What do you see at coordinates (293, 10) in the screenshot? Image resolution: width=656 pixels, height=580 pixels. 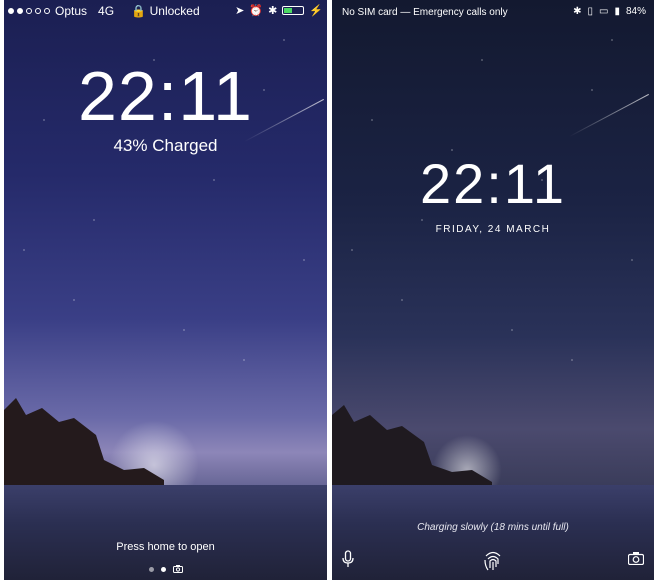 I see `battery-icon` at bounding box center [293, 10].